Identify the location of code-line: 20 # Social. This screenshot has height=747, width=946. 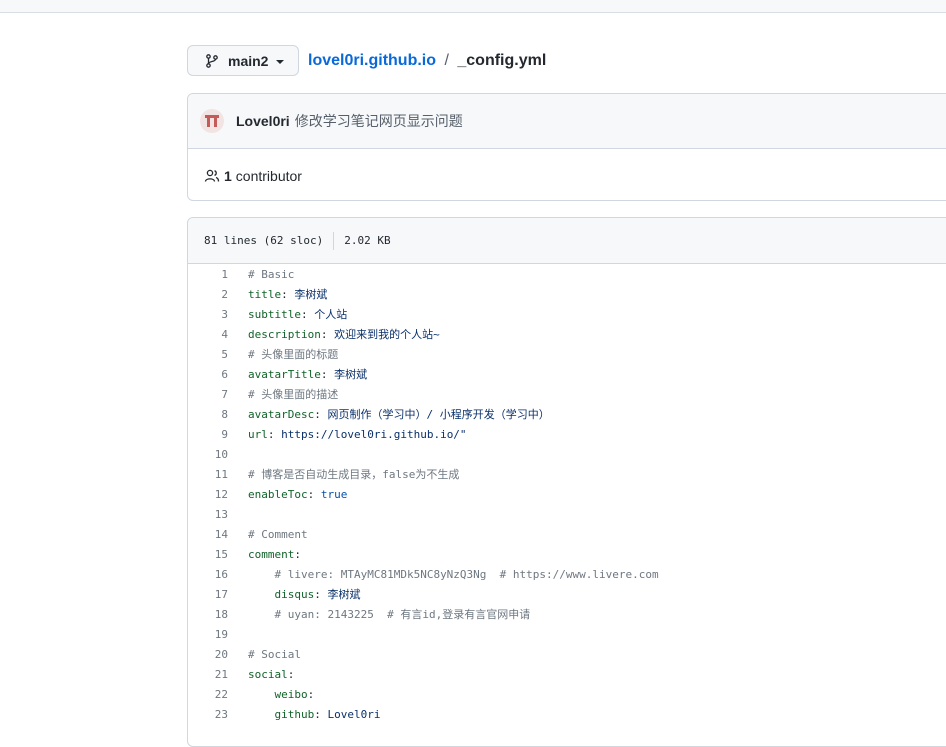
(567, 654).